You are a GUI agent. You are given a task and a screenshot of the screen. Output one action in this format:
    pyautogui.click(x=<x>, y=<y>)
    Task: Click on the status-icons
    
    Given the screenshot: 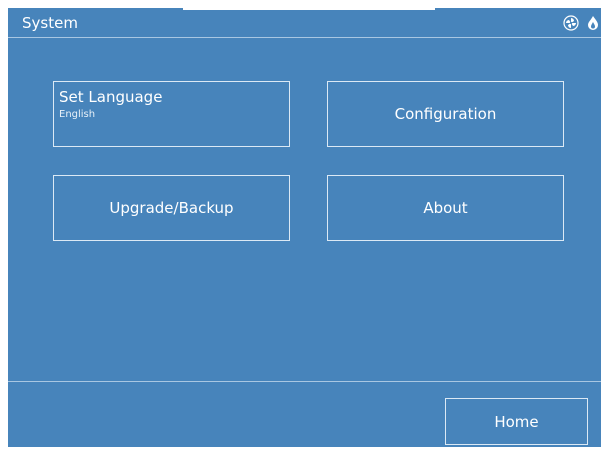 What is the action you would take?
    pyautogui.click(x=579, y=23)
    